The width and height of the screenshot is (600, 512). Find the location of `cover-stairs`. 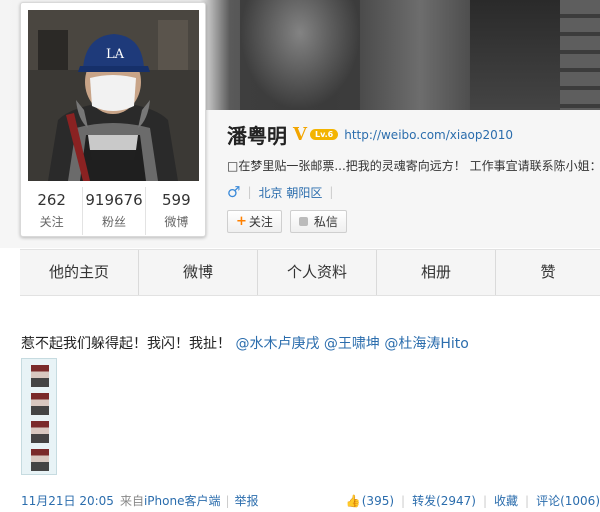

cover-stairs is located at coordinates (580, 55).